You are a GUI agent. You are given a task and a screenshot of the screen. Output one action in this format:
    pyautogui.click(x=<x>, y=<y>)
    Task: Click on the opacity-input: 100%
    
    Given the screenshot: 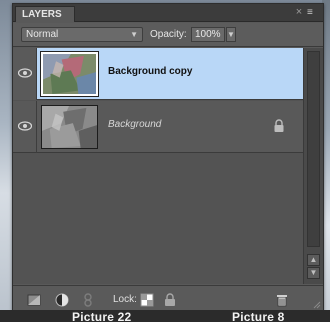 What is the action you would take?
    pyautogui.click(x=208, y=34)
    